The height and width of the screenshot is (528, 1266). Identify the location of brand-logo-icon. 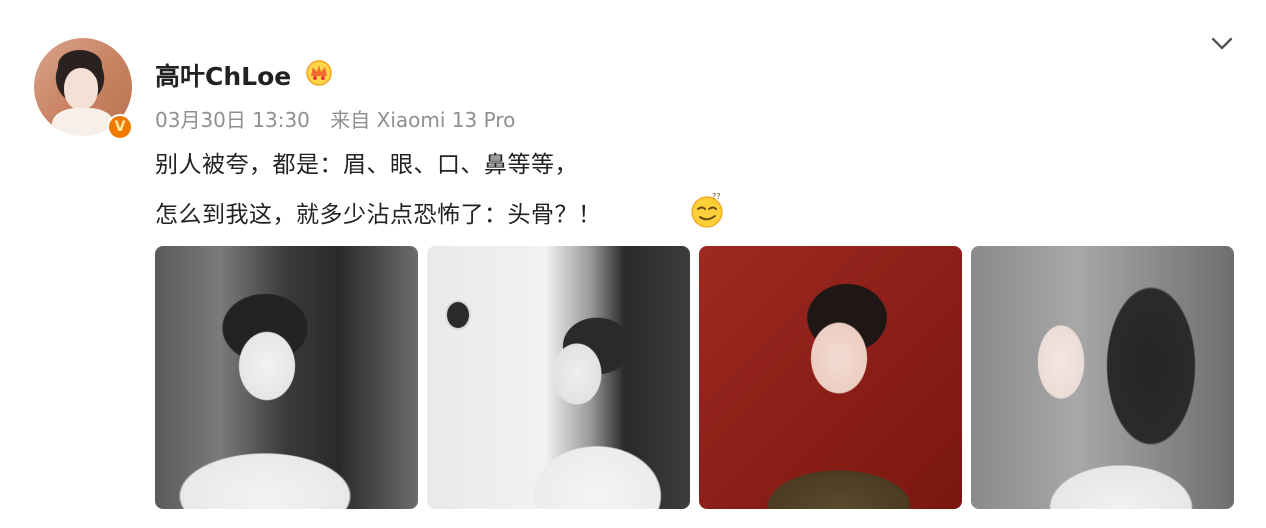
(458, 315).